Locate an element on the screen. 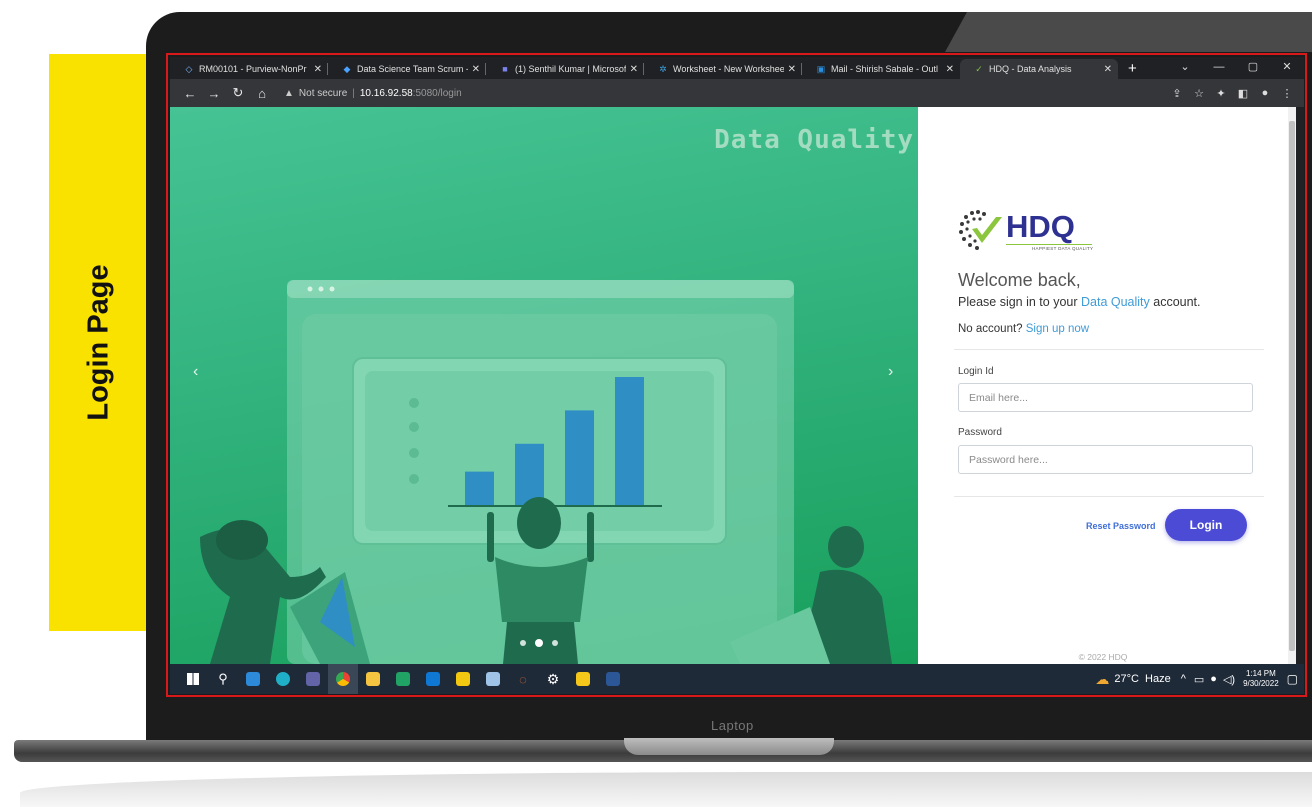  browser-tab: ✲ Worksheet - New Workshee ✕ is located at coordinates (723, 69).